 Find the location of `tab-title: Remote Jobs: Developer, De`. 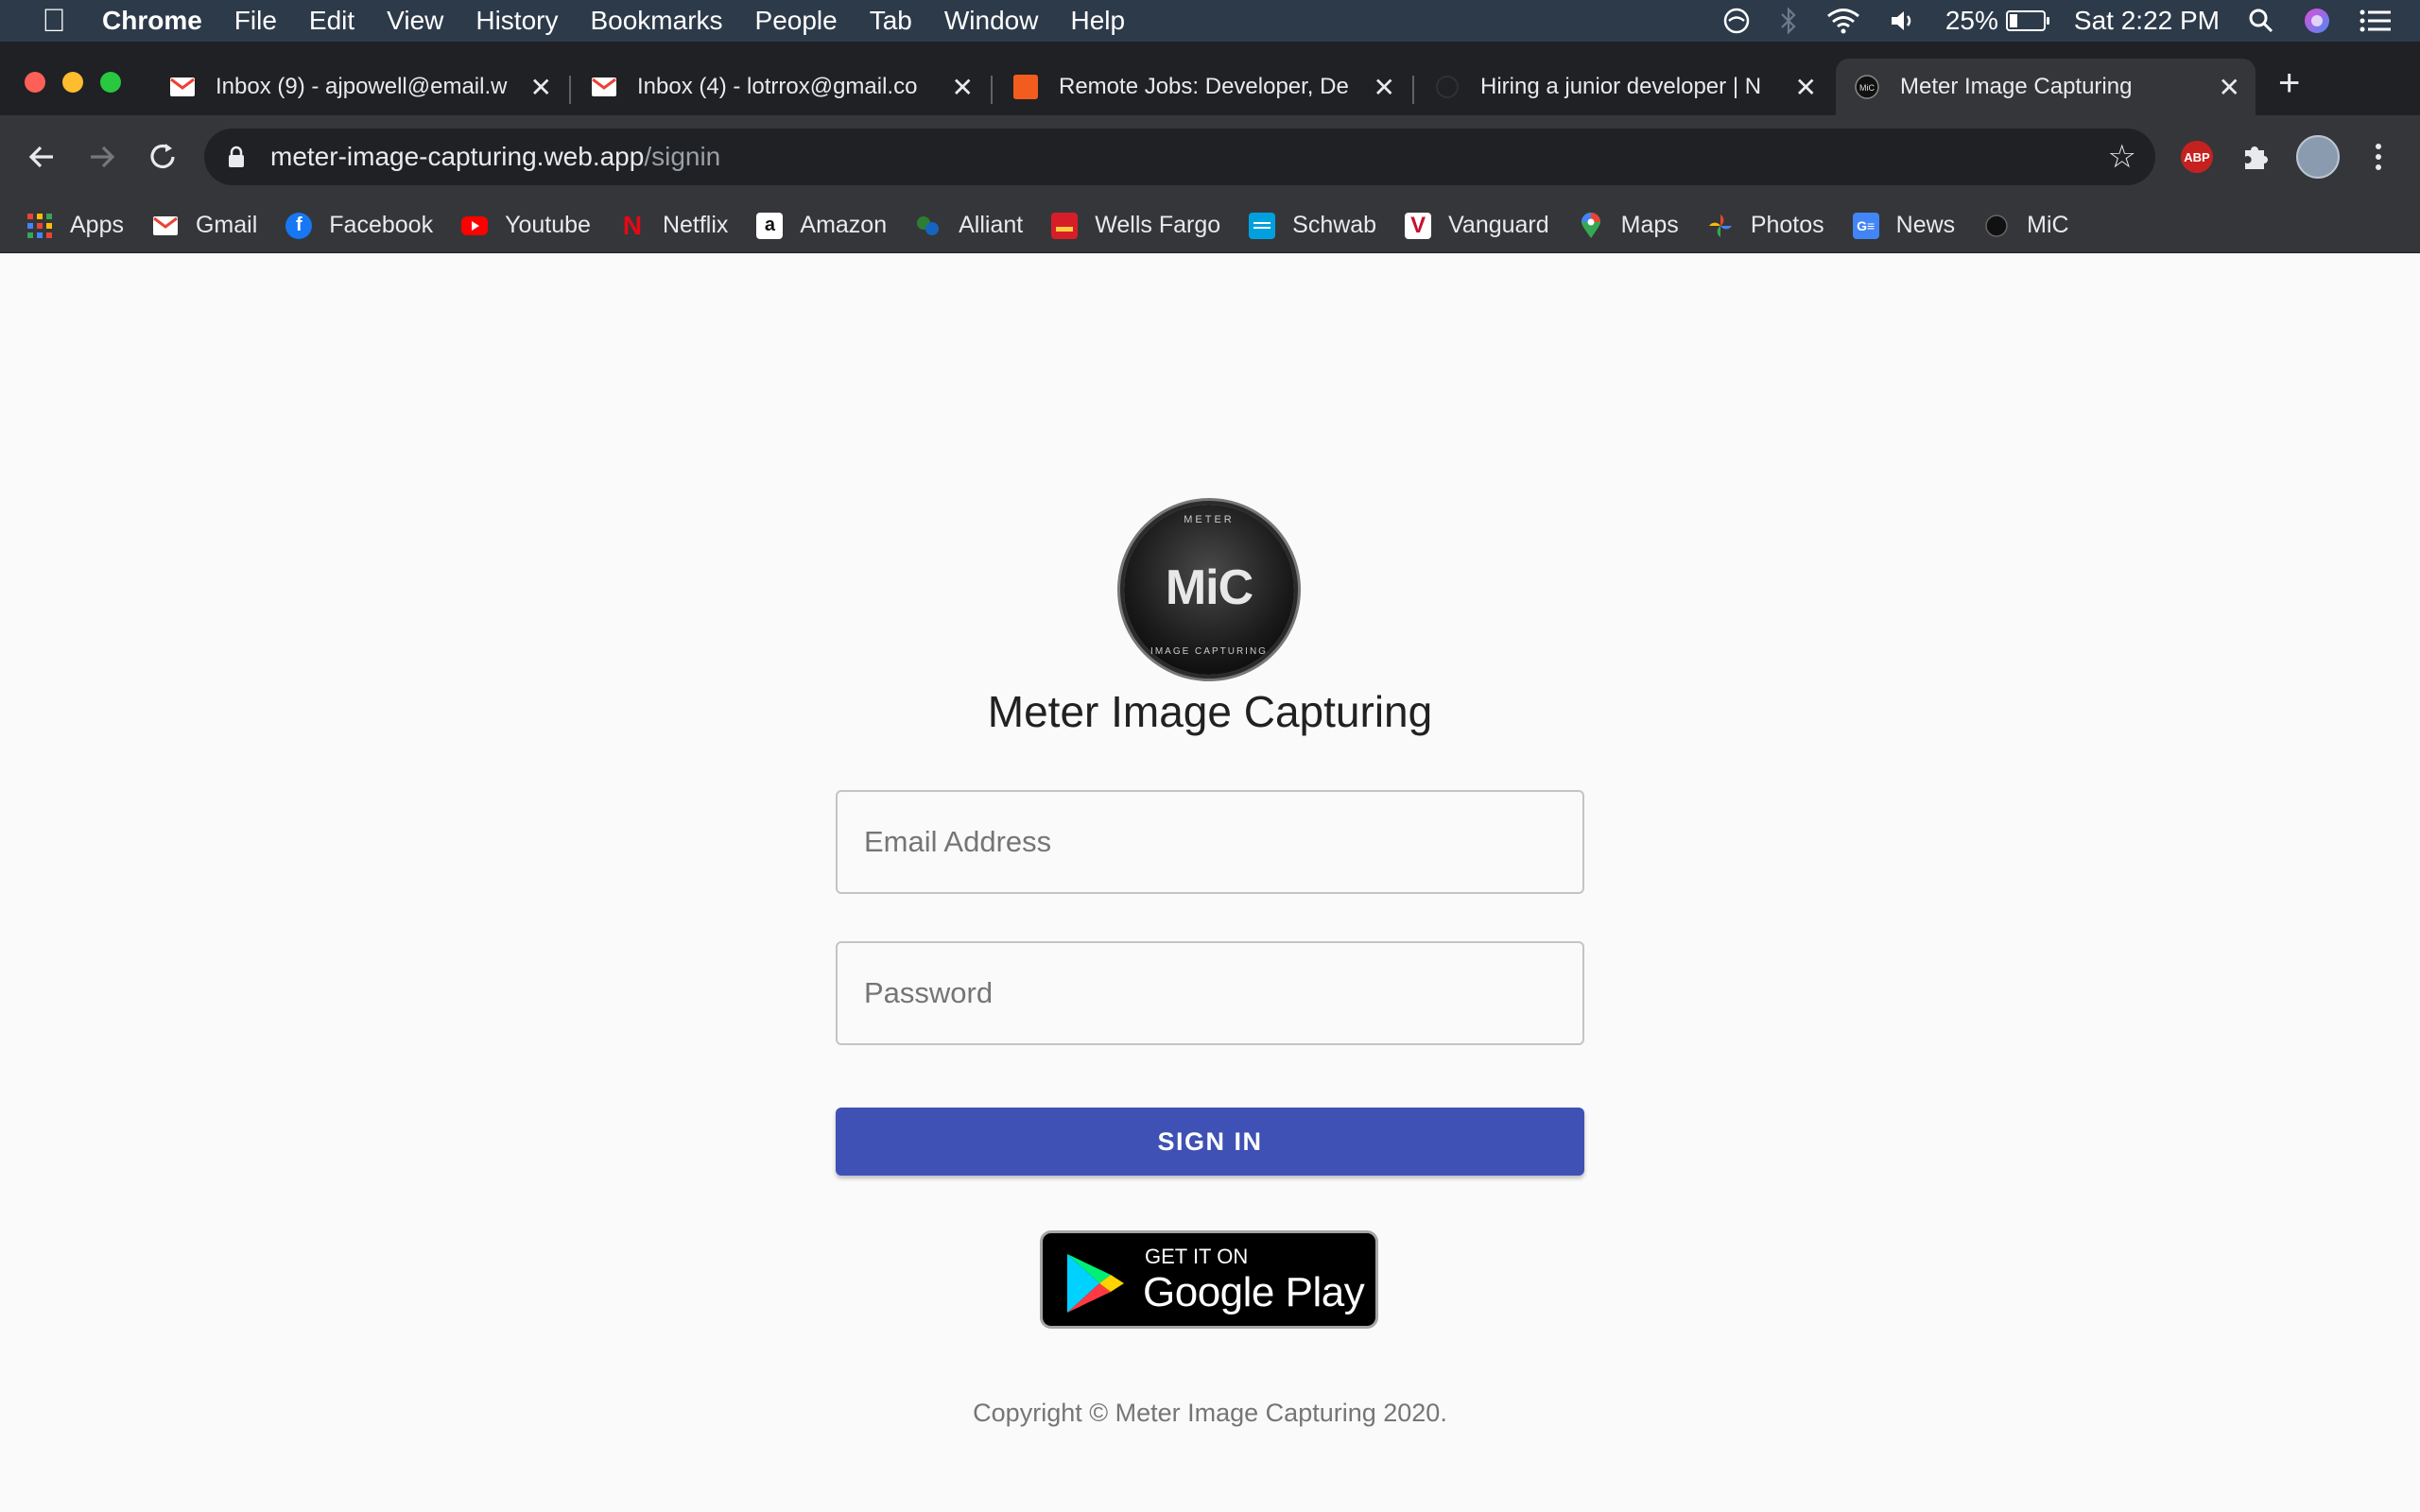

tab-title: Remote Jobs: Developer, De is located at coordinates (1204, 86).